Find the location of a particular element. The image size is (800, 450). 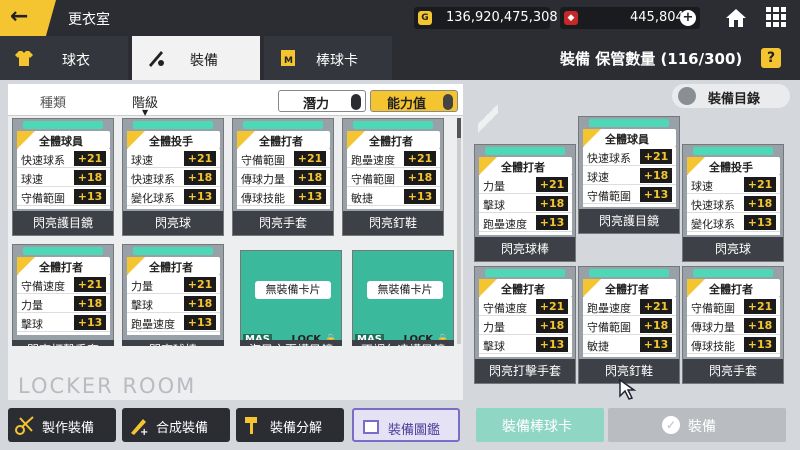

equipped-card: 全體打者 守備速度 +21 力量 +18 擊球 +13 閃亮打擊手套 is located at coordinates (525, 325).